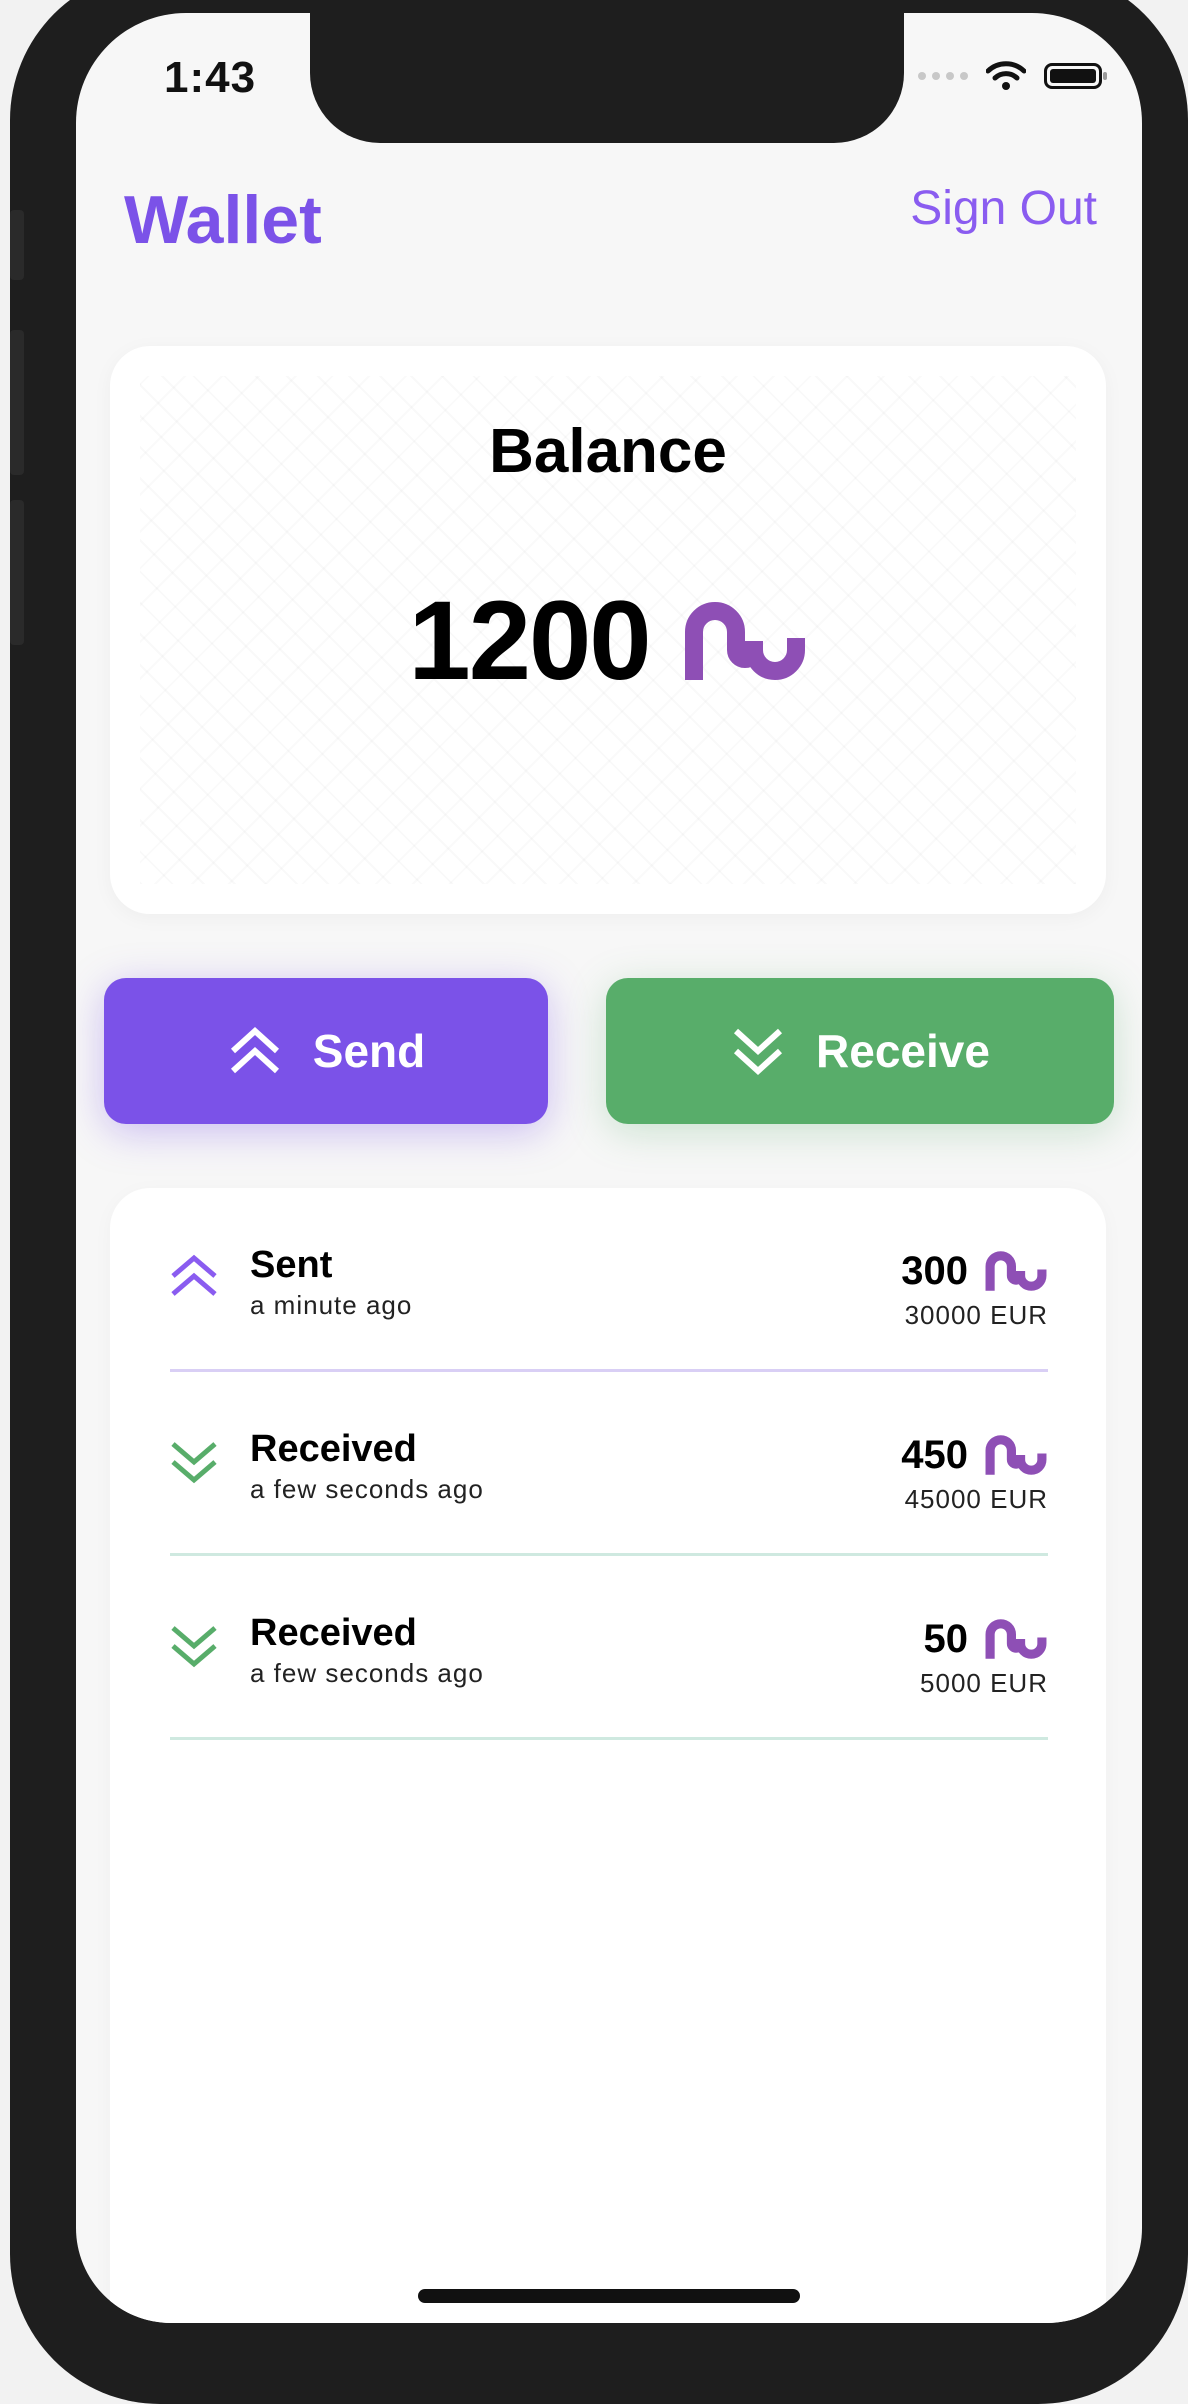  Describe the element at coordinates (223, 220) in the screenshot. I see `page-title: Wallet` at that location.